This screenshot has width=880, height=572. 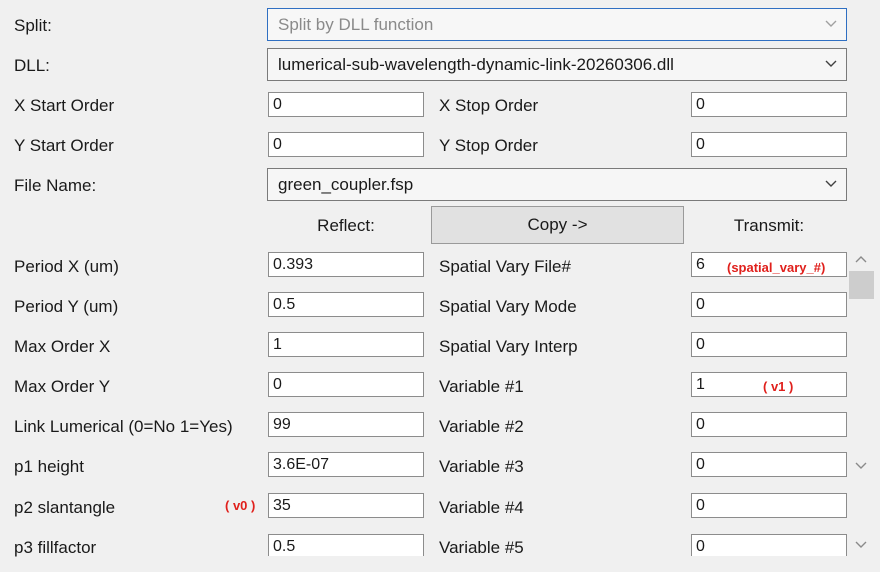 What do you see at coordinates (769, 464) in the screenshot?
I see `variable-3-input: 0` at bounding box center [769, 464].